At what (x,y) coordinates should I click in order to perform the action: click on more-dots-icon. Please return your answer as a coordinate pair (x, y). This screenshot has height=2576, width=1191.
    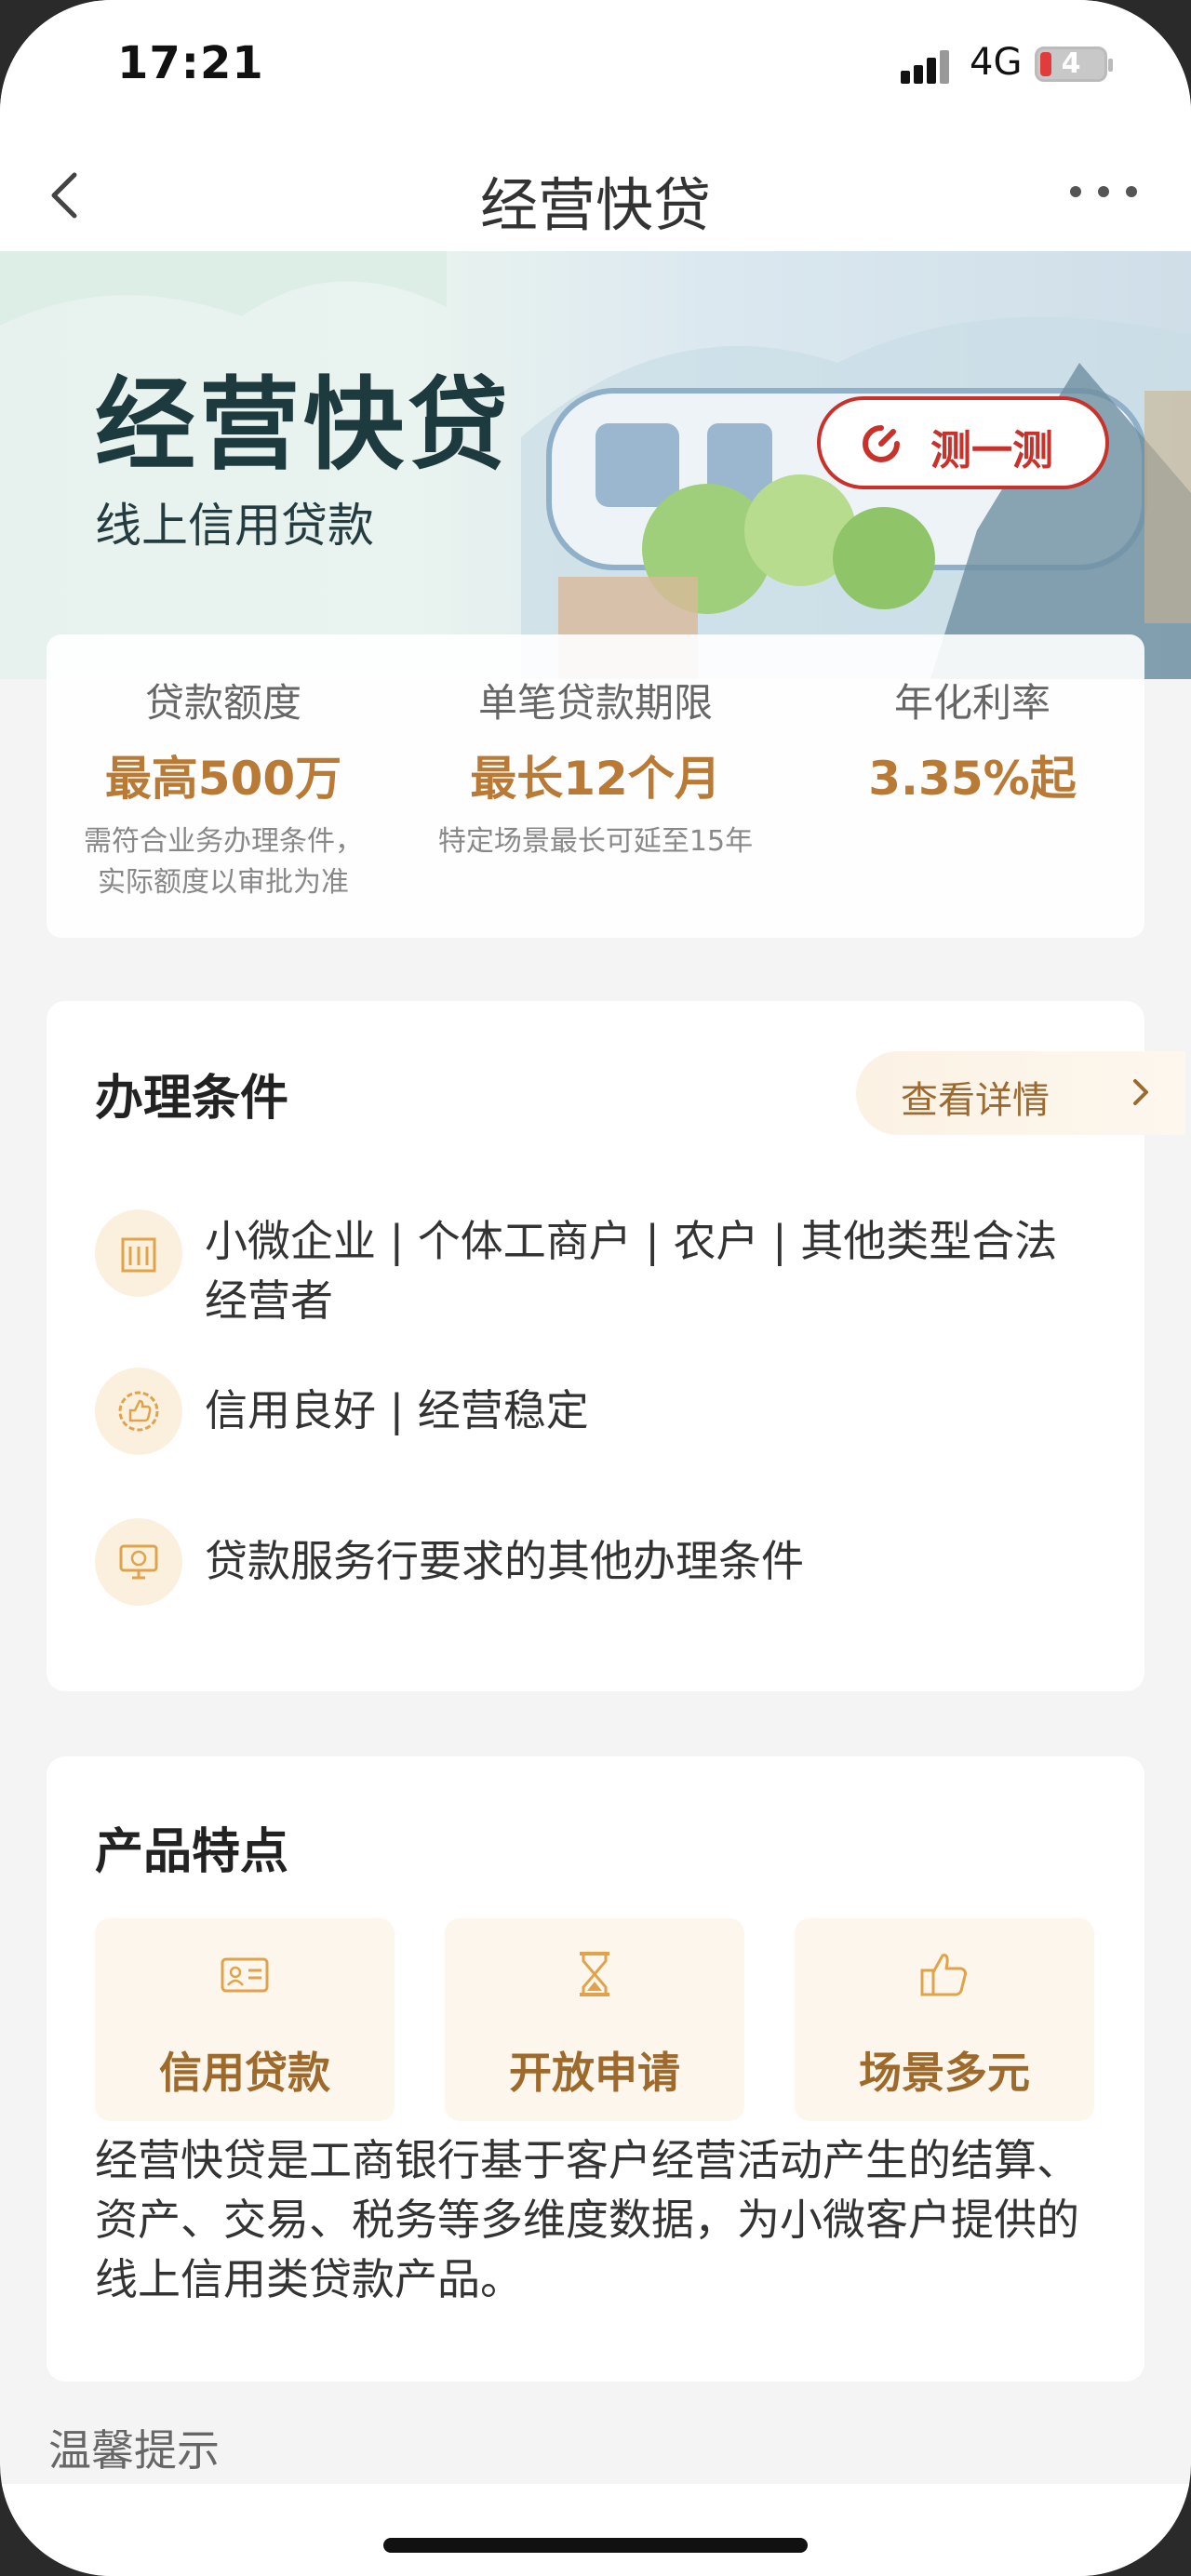
    Looking at the image, I should click on (1075, 191).